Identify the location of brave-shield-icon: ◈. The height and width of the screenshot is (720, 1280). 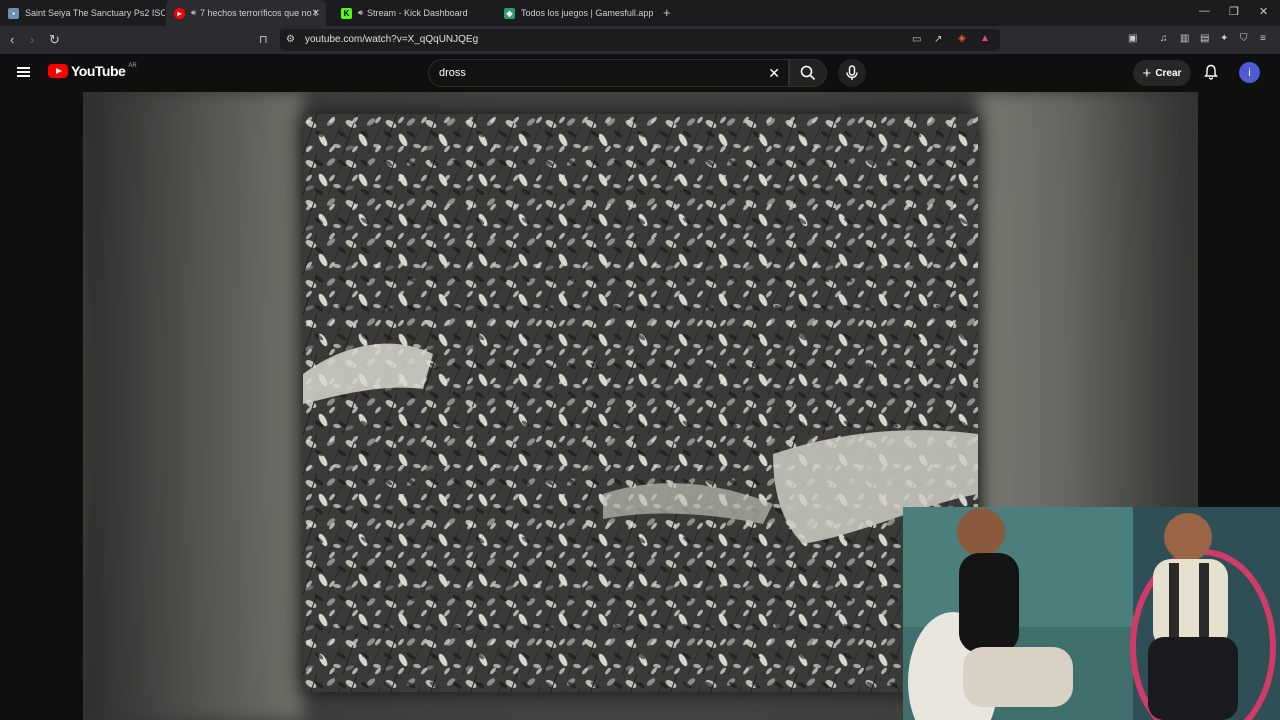
(962, 38).